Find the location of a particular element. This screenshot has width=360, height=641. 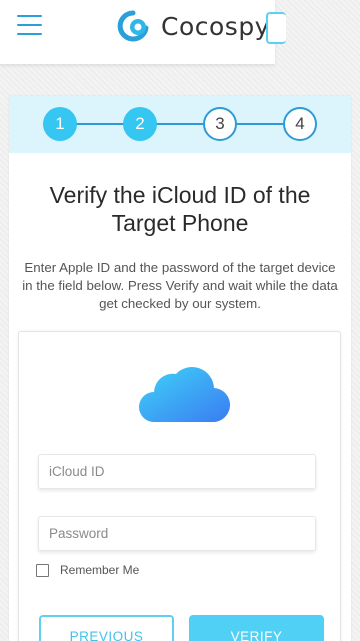

icloud-icon is located at coordinates (184, 395).